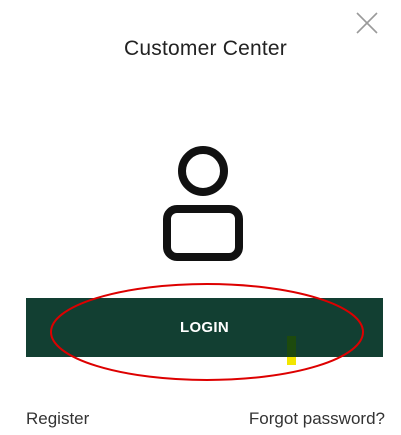 The image size is (401, 435). What do you see at coordinates (204, 327) in the screenshot?
I see `login-button: LOGIN` at bounding box center [204, 327].